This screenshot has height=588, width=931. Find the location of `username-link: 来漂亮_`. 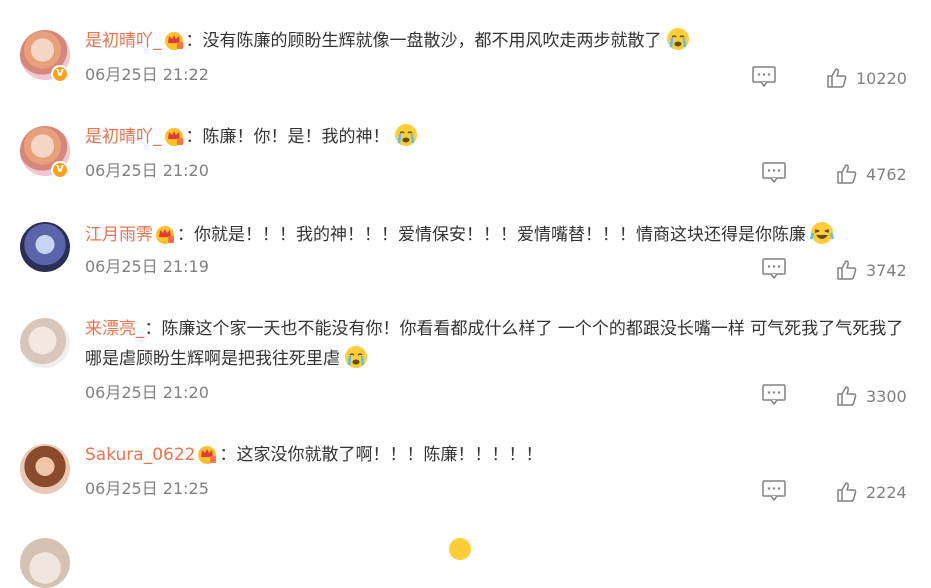

username-link: 来漂亮_ is located at coordinates (115, 329).